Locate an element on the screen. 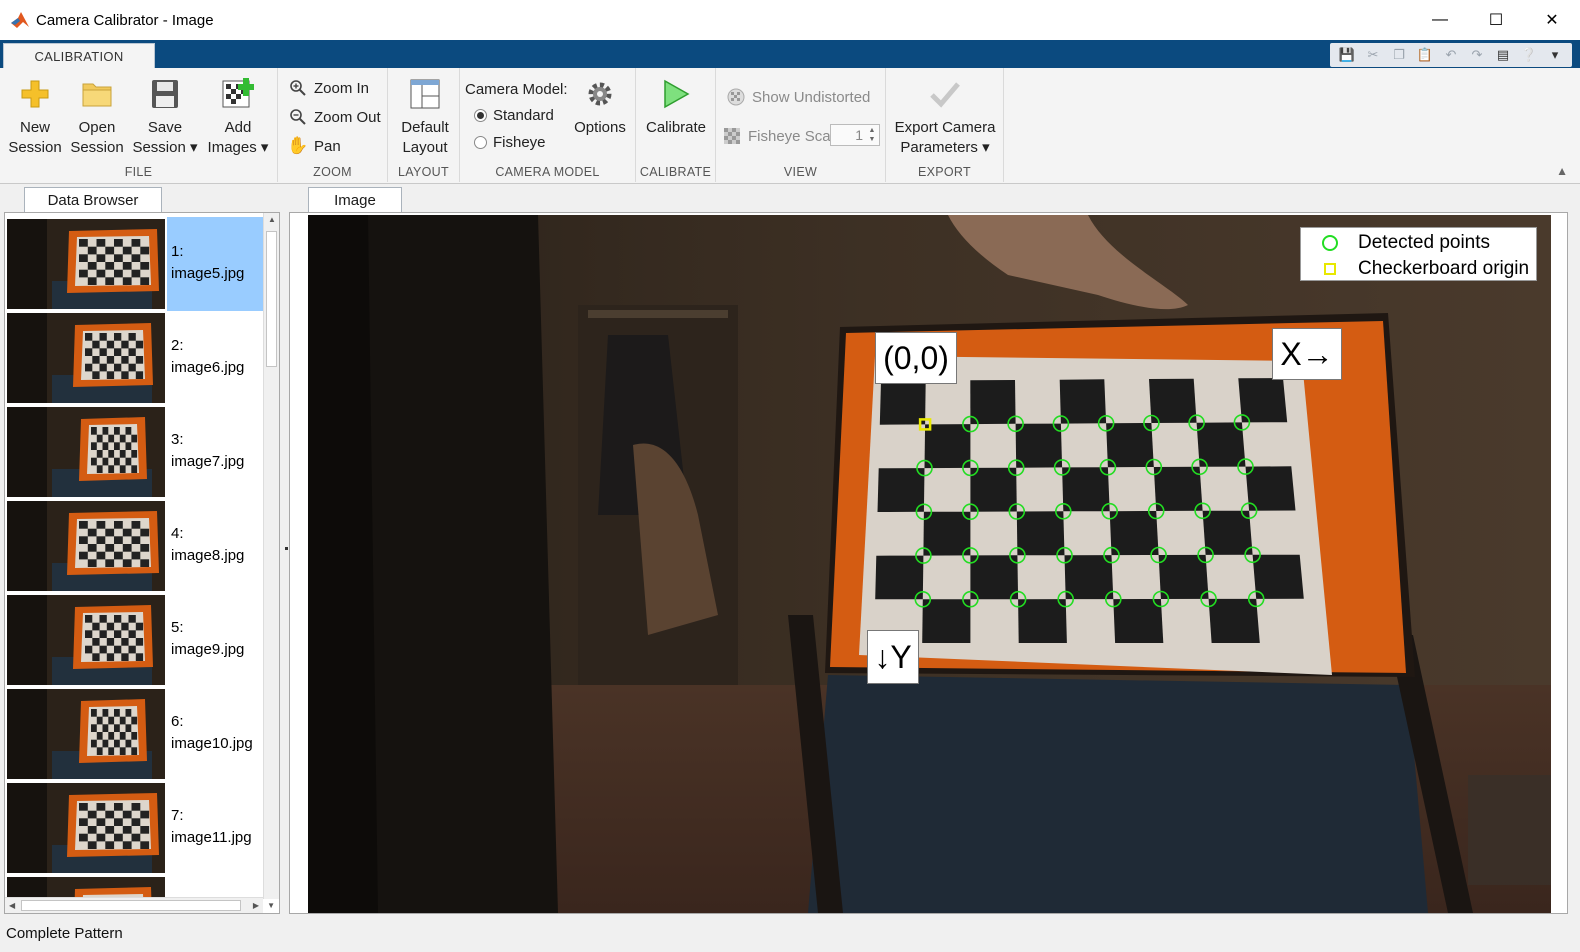  fisheye-scale-icon is located at coordinates (732, 136).